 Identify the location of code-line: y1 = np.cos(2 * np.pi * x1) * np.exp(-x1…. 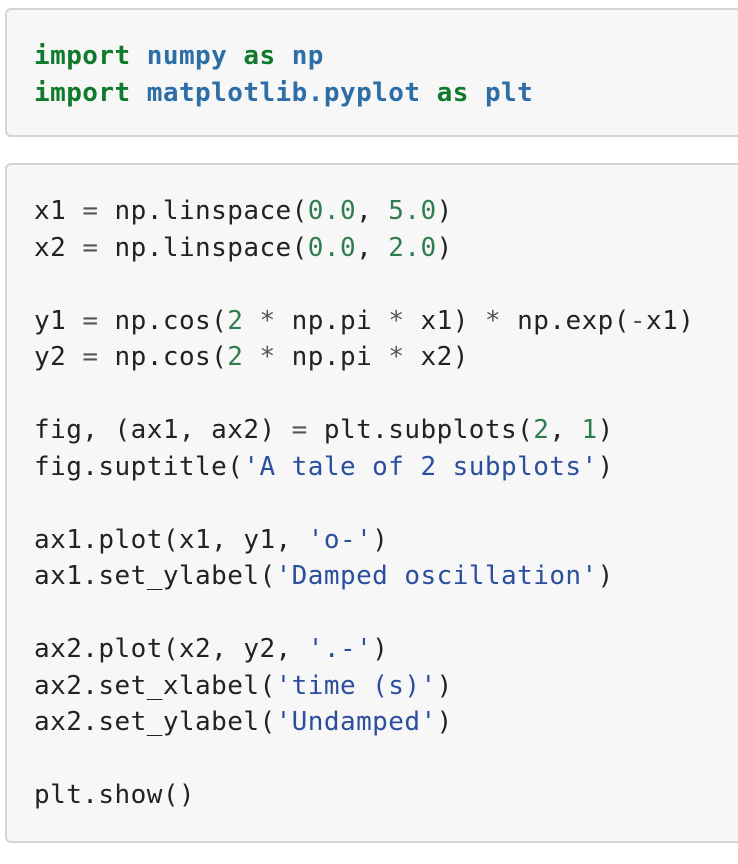
(364, 321).